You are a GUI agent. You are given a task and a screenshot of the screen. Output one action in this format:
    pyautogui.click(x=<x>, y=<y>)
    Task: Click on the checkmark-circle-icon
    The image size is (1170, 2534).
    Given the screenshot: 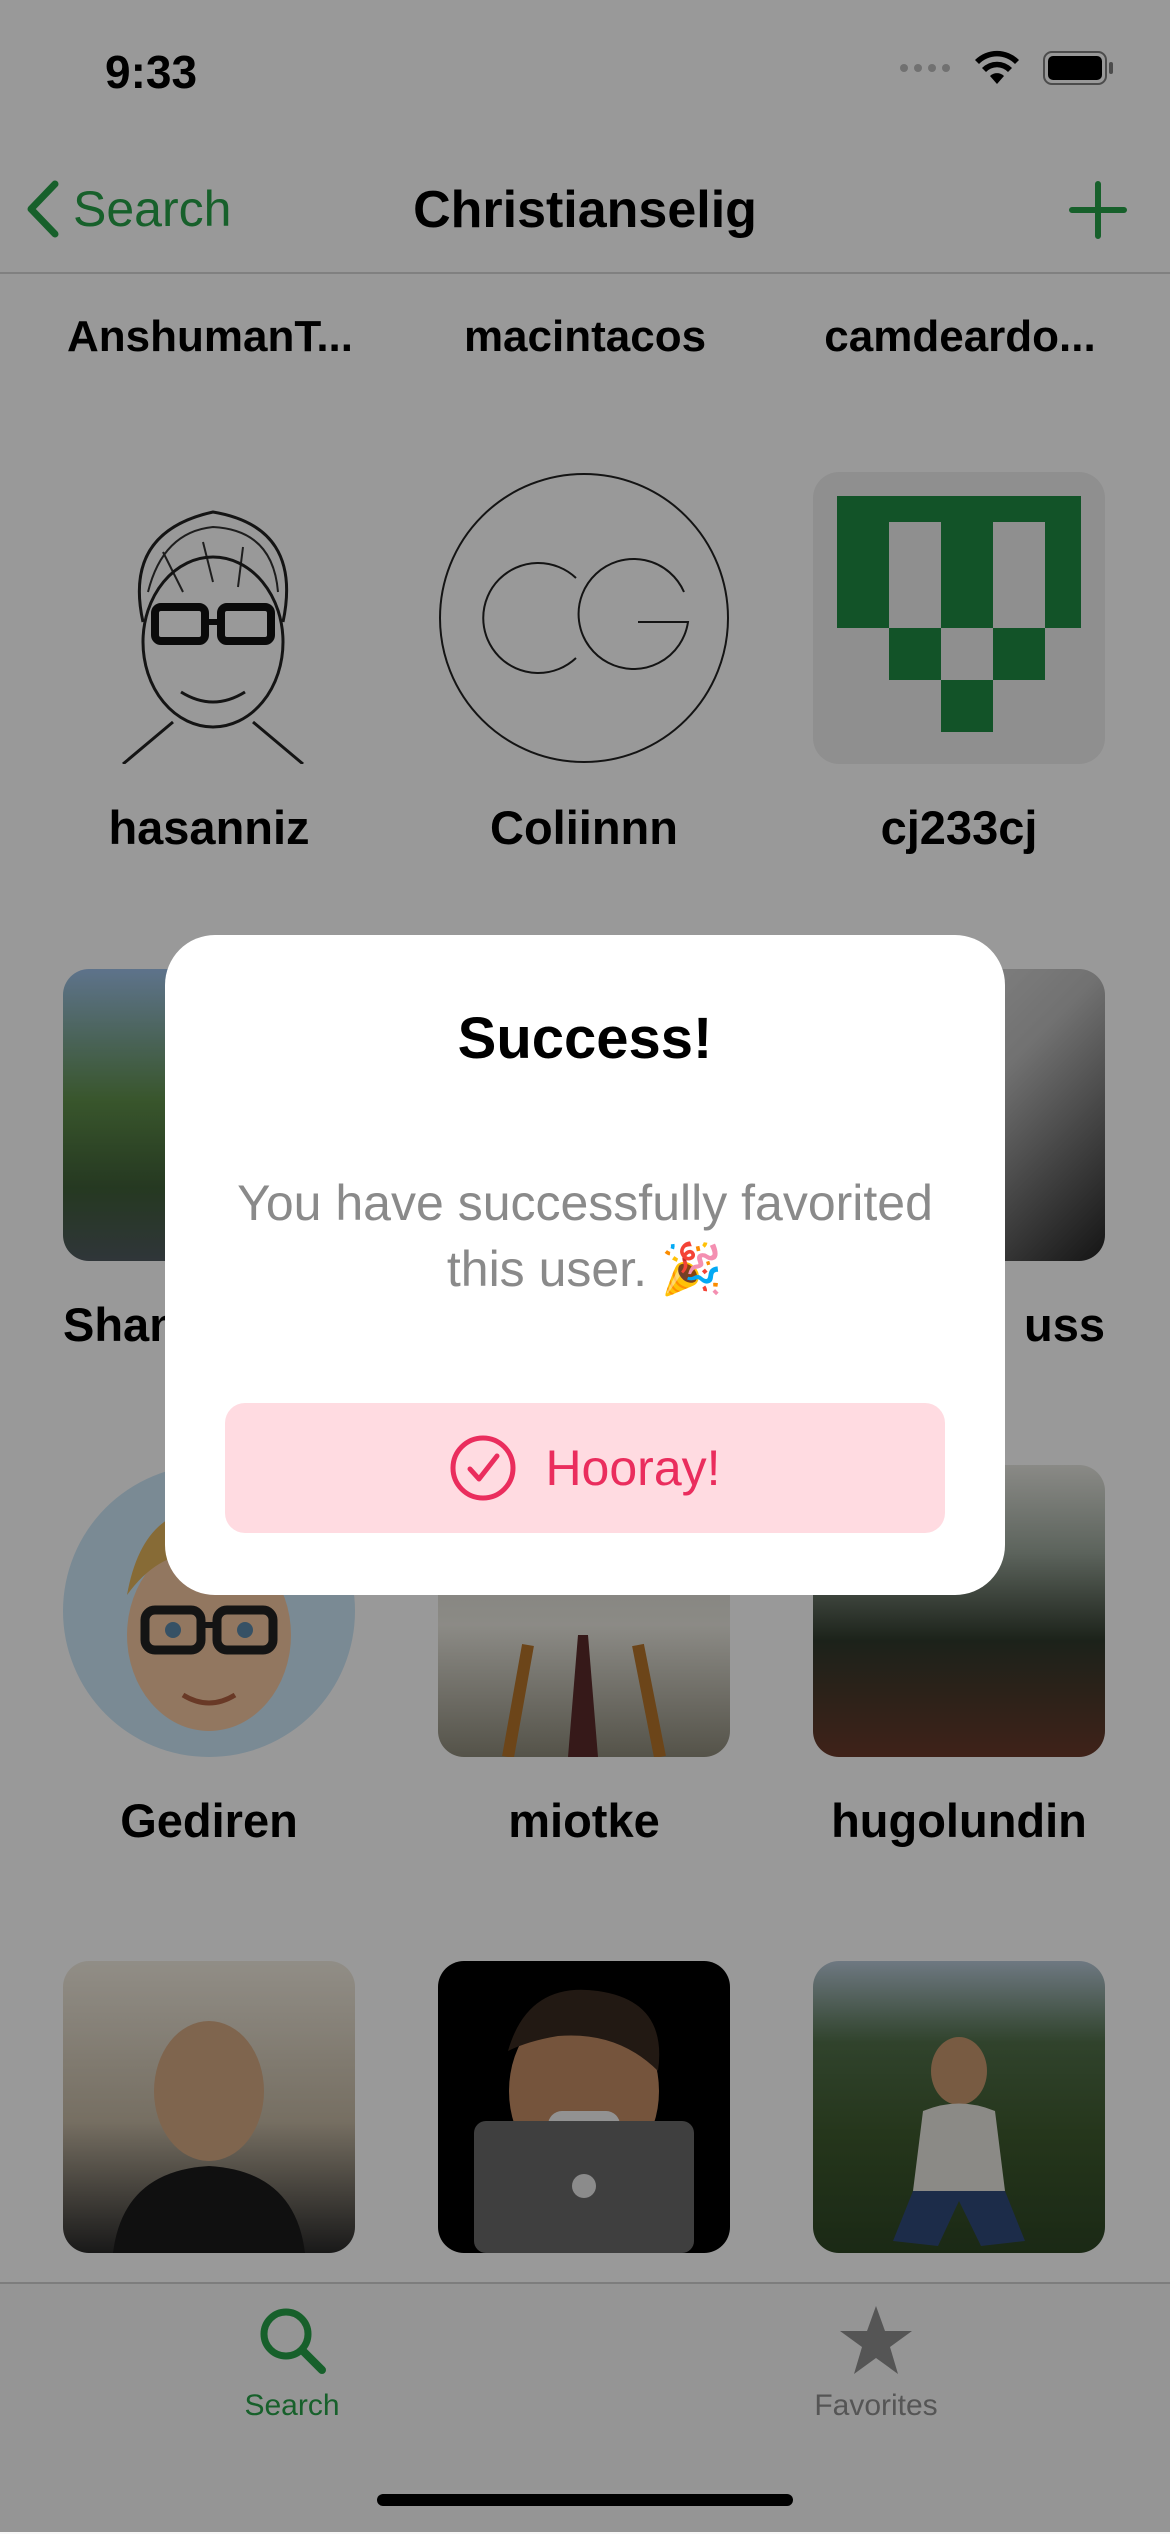 What is the action you would take?
    pyautogui.click(x=483, y=1468)
    